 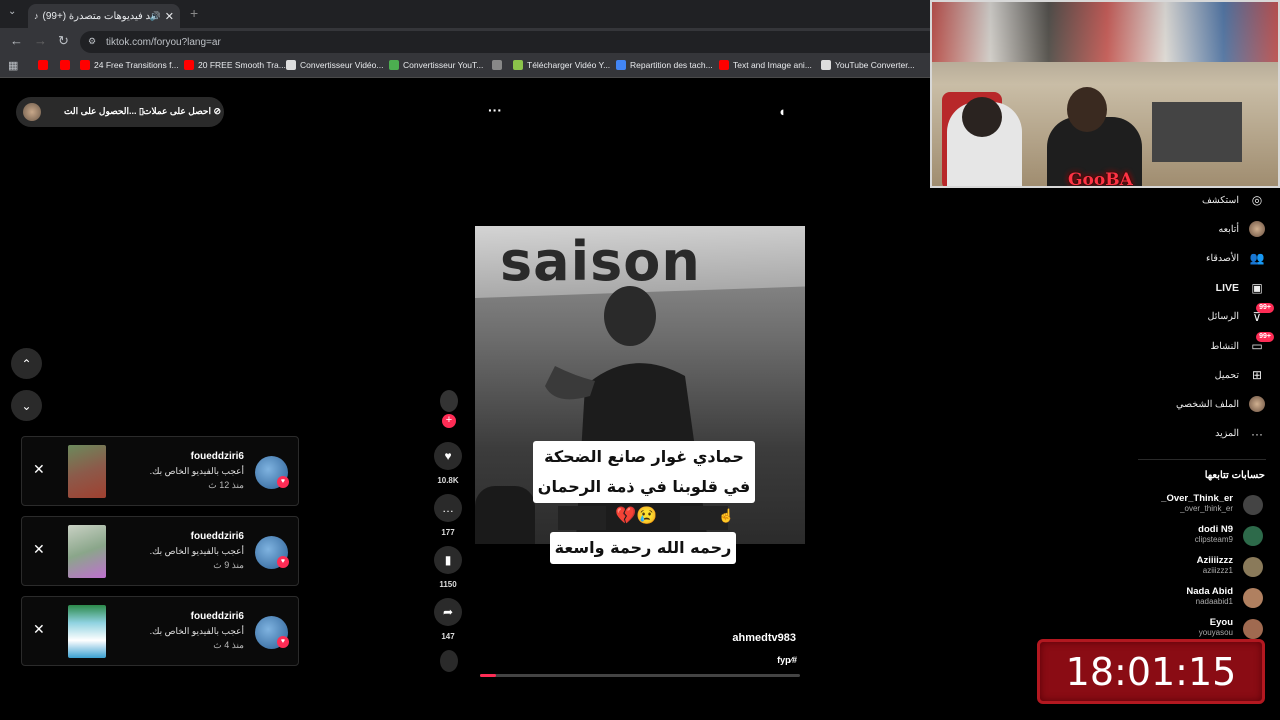 What do you see at coordinates (1235, 258) in the screenshot?
I see `nav-item-friends: 👥 الأصدقاء` at bounding box center [1235, 258].